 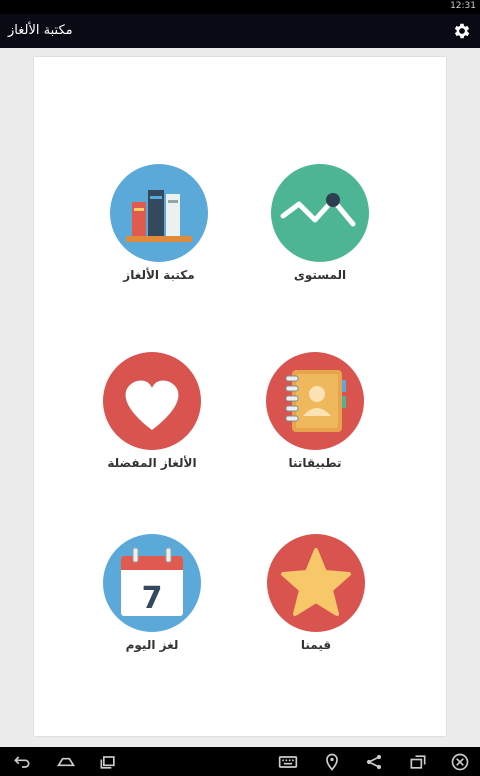 I want to click on tile-apps-label: تطبيقاتنا, so click(x=315, y=463).